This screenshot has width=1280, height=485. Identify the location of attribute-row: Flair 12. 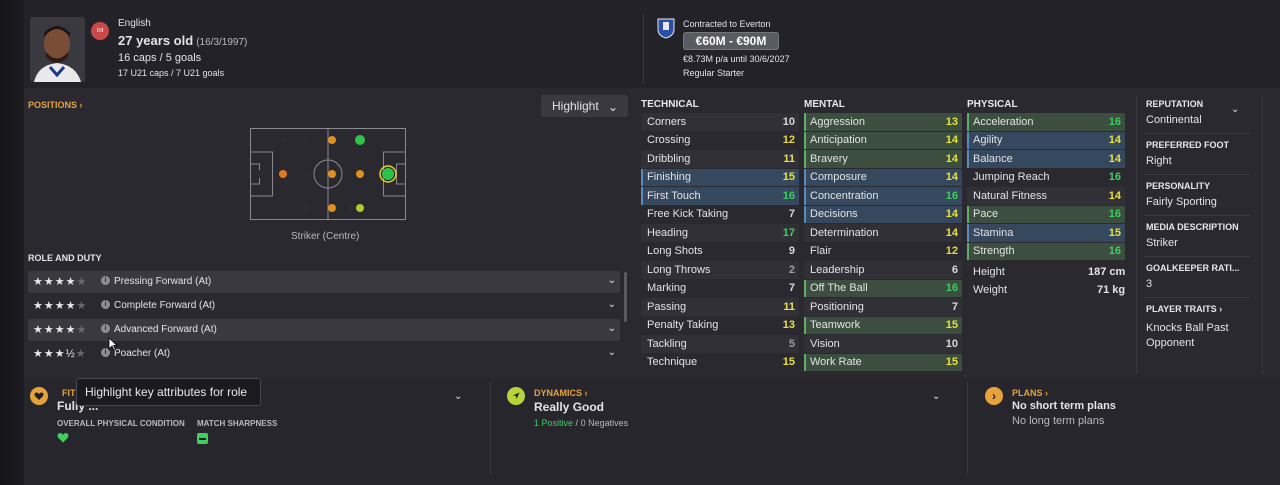
(883, 252).